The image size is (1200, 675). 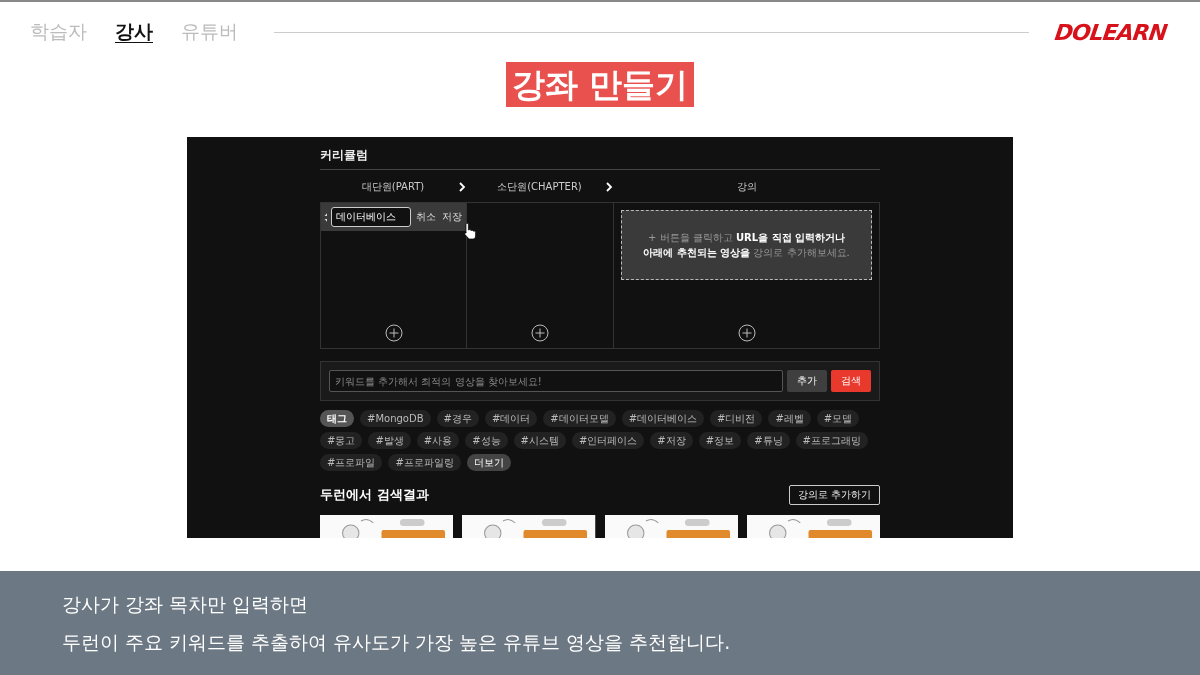 What do you see at coordinates (663, 418) in the screenshot?
I see `tag-chip: #데이터베이스` at bounding box center [663, 418].